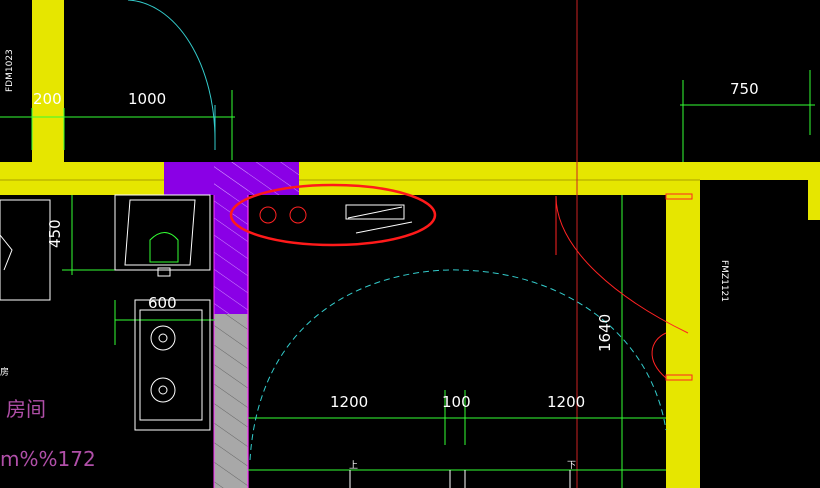 This screenshot has height=488, width=820. Describe the element at coordinates (760, 171) in the screenshot. I see `wall-horizontal-right` at that location.